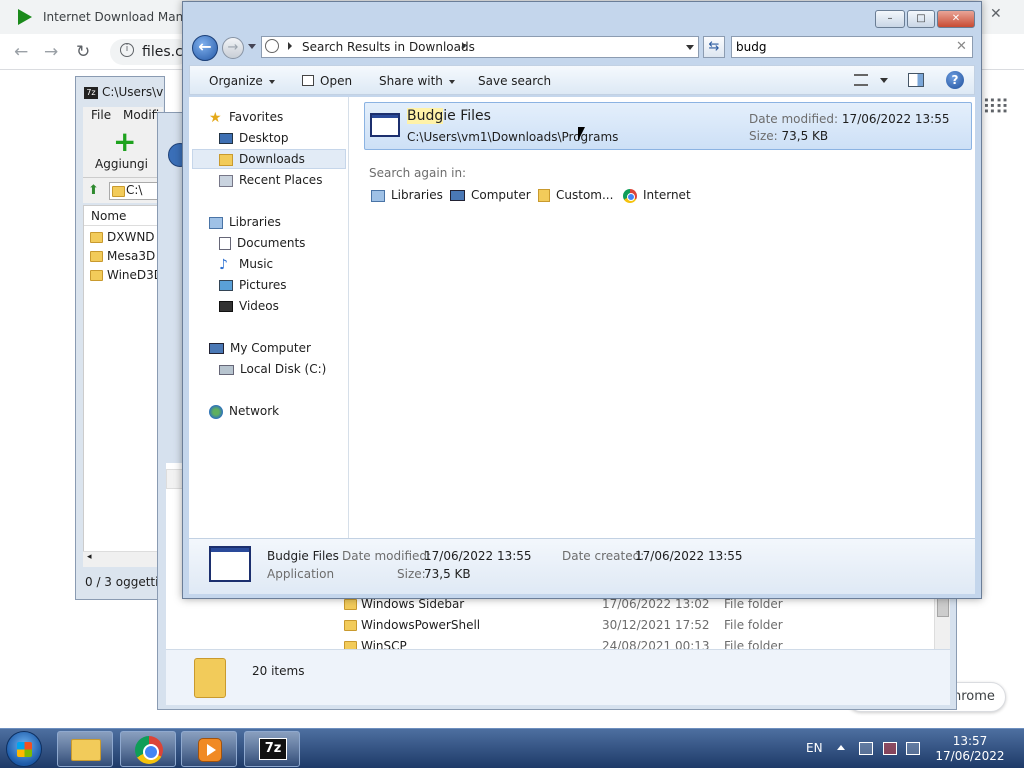 This screenshot has height=768, width=1024. Describe the element at coordinates (122, 237) in the screenshot. I see `list-item: DXWND` at that location.